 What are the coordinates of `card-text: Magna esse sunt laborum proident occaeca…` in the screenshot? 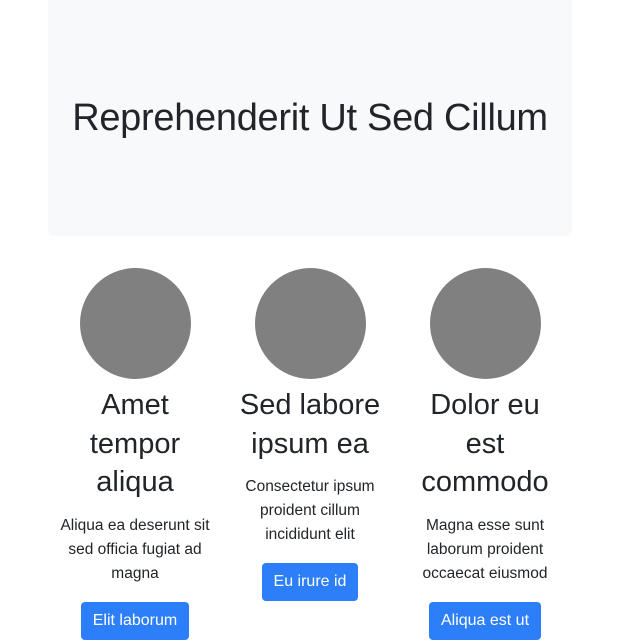 It's located at (485, 549).